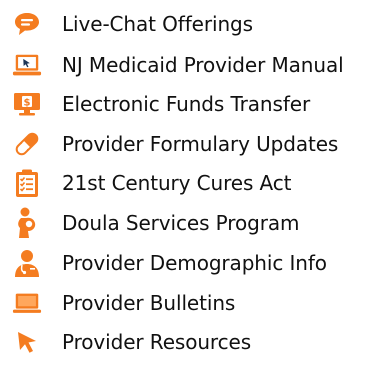 This screenshot has height=371, width=368. I want to click on link-21st-century-cures-act: 21st Century Cures Act, so click(184, 183).